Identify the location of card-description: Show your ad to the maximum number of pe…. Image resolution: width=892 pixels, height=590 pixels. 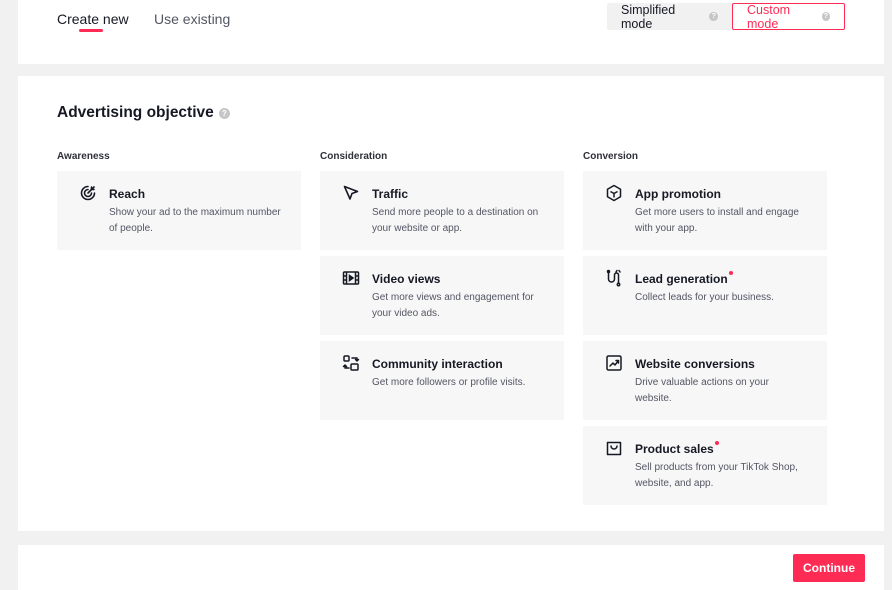
(195, 220).